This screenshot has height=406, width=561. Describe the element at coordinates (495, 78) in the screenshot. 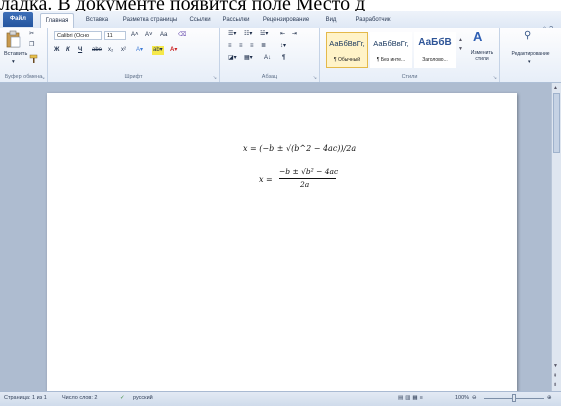

I see `styles-launcher-icon: ↘` at that location.